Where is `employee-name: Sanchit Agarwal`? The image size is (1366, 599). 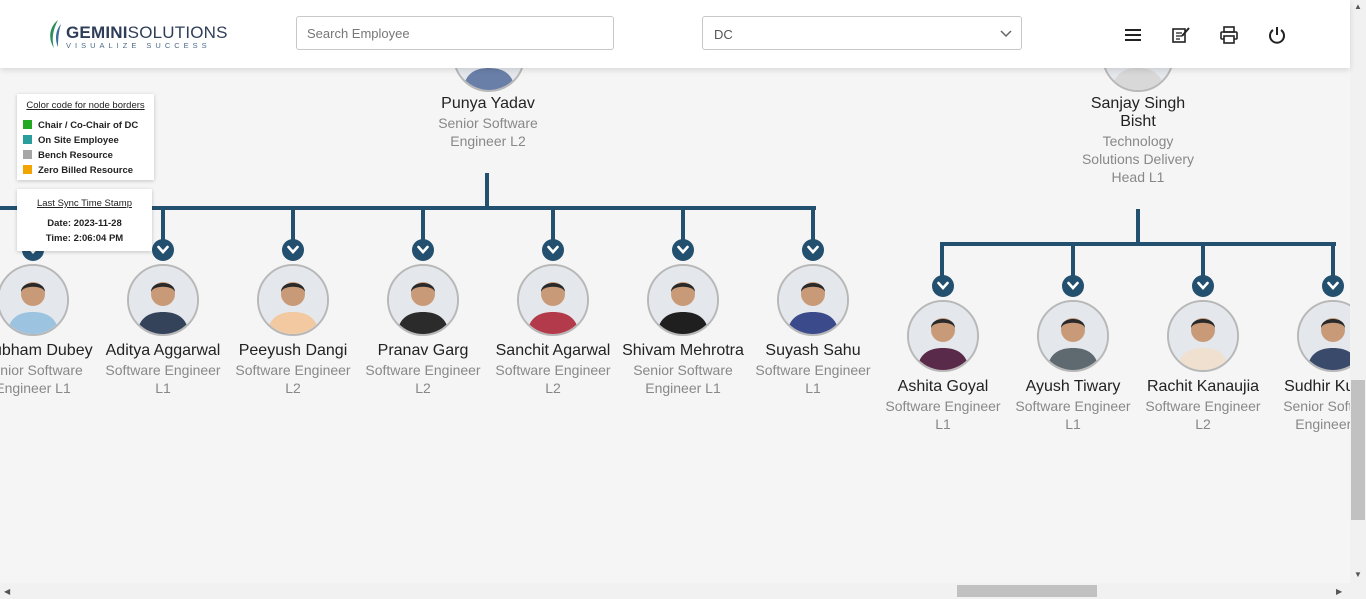
employee-name: Sanchit Agarwal is located at coordinates (553, 350).